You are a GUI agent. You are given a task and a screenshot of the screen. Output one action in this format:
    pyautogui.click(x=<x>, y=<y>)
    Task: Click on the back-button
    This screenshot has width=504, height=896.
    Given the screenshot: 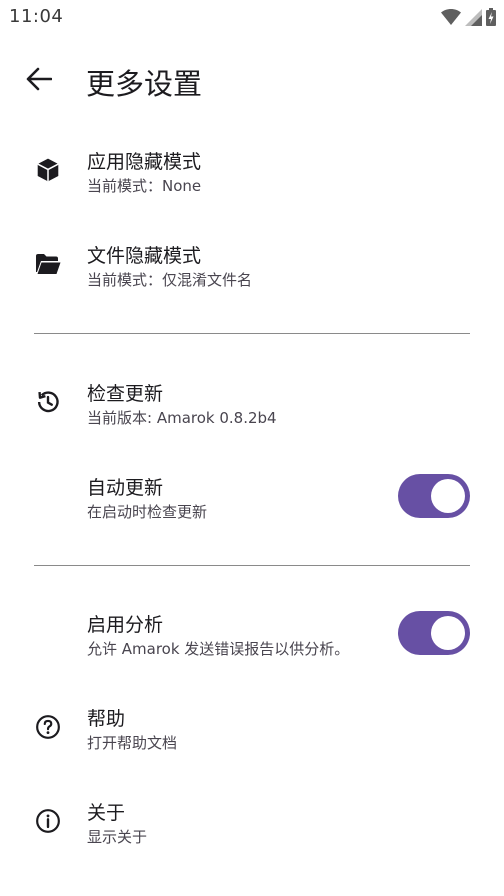 What is the action you would take?
    pyautogui.click(x=39, y=79)
    